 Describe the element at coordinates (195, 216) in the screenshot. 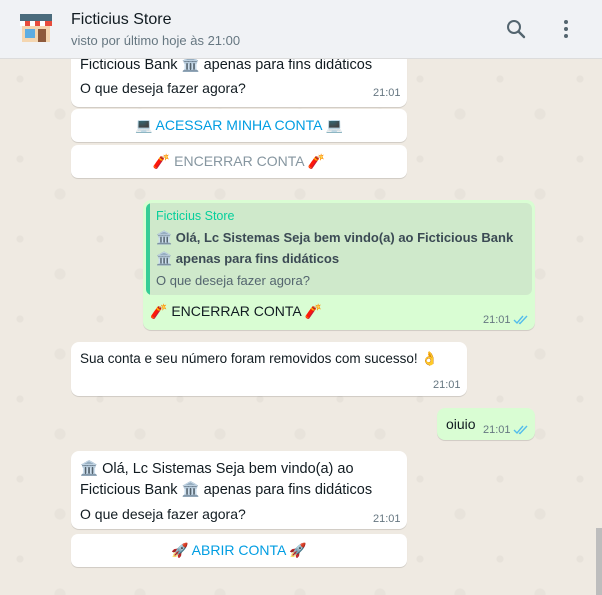

I see `quoted-author: Ficticius Store` at that location.